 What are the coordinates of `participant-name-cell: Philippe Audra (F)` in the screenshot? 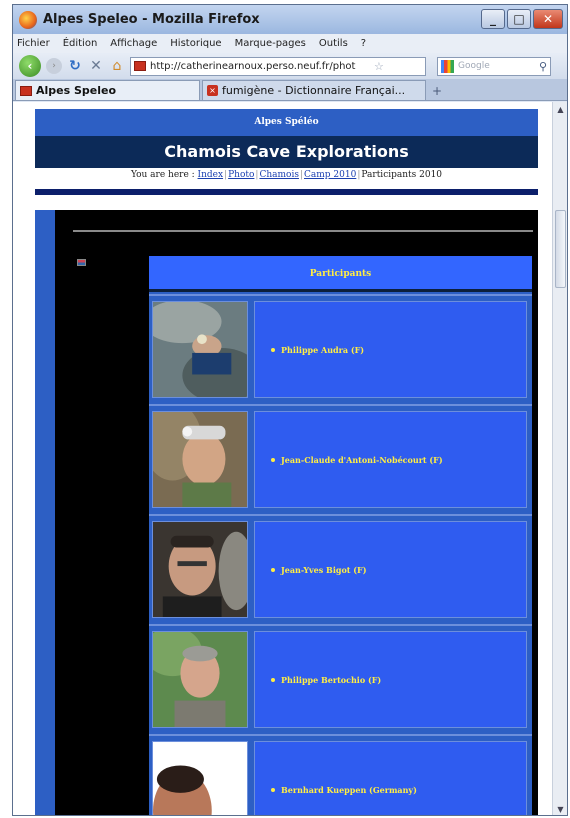 It's located at (390, 349).